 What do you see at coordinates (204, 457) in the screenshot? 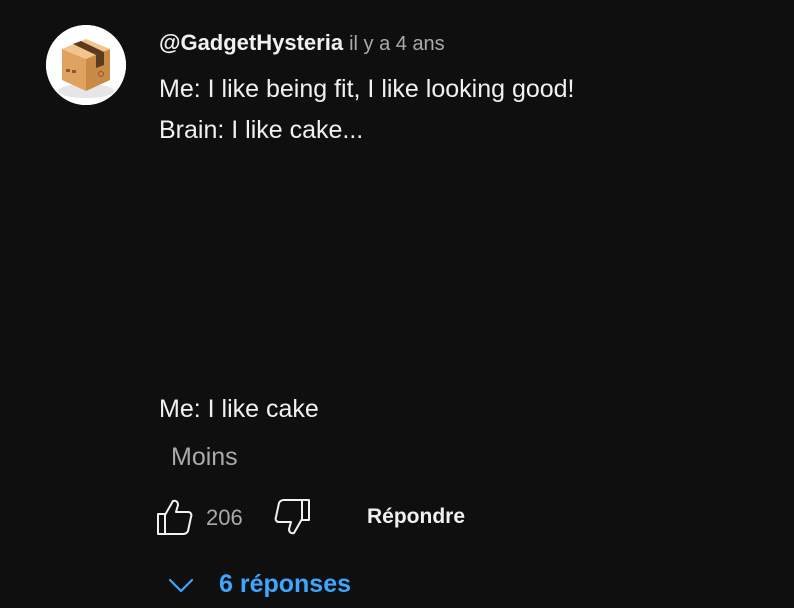
I see `show-less-button: Moins` at bounding box center [204, 457].